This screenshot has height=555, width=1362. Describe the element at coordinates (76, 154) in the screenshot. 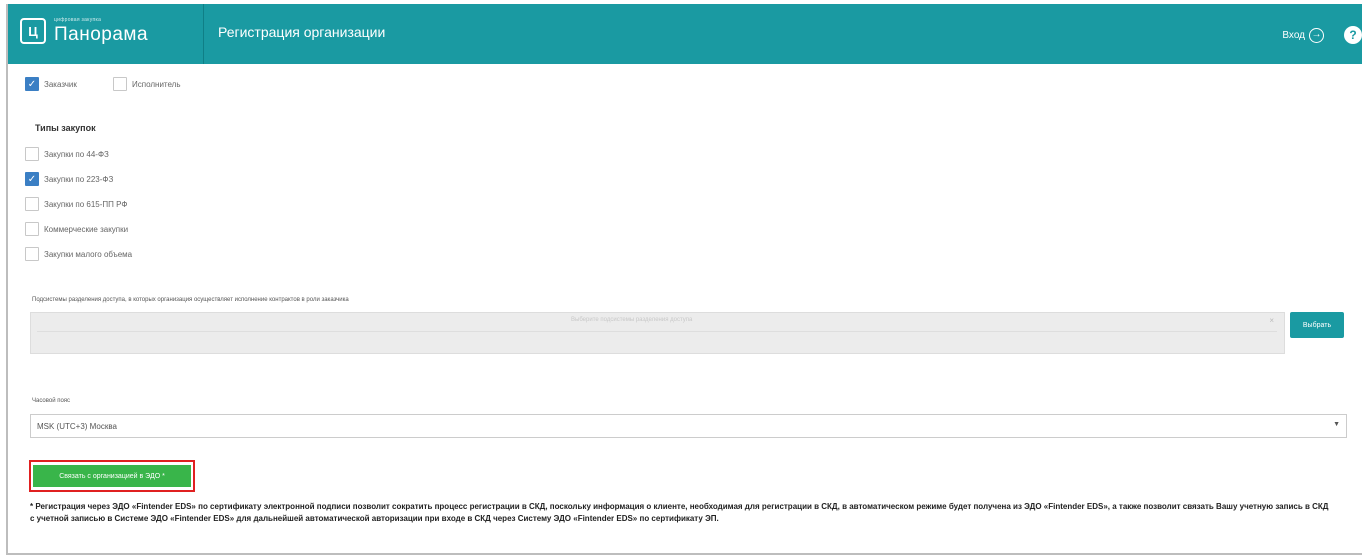

I see `purchase-type-label: Закупки по 44-ФЗ` at that location.